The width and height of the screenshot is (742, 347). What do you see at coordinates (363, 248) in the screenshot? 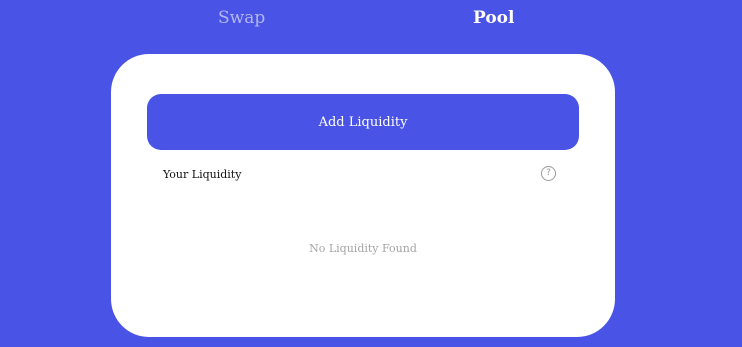
I see `no-liquidity-message: No Liquidity Found` at bounding box center [363, 248].